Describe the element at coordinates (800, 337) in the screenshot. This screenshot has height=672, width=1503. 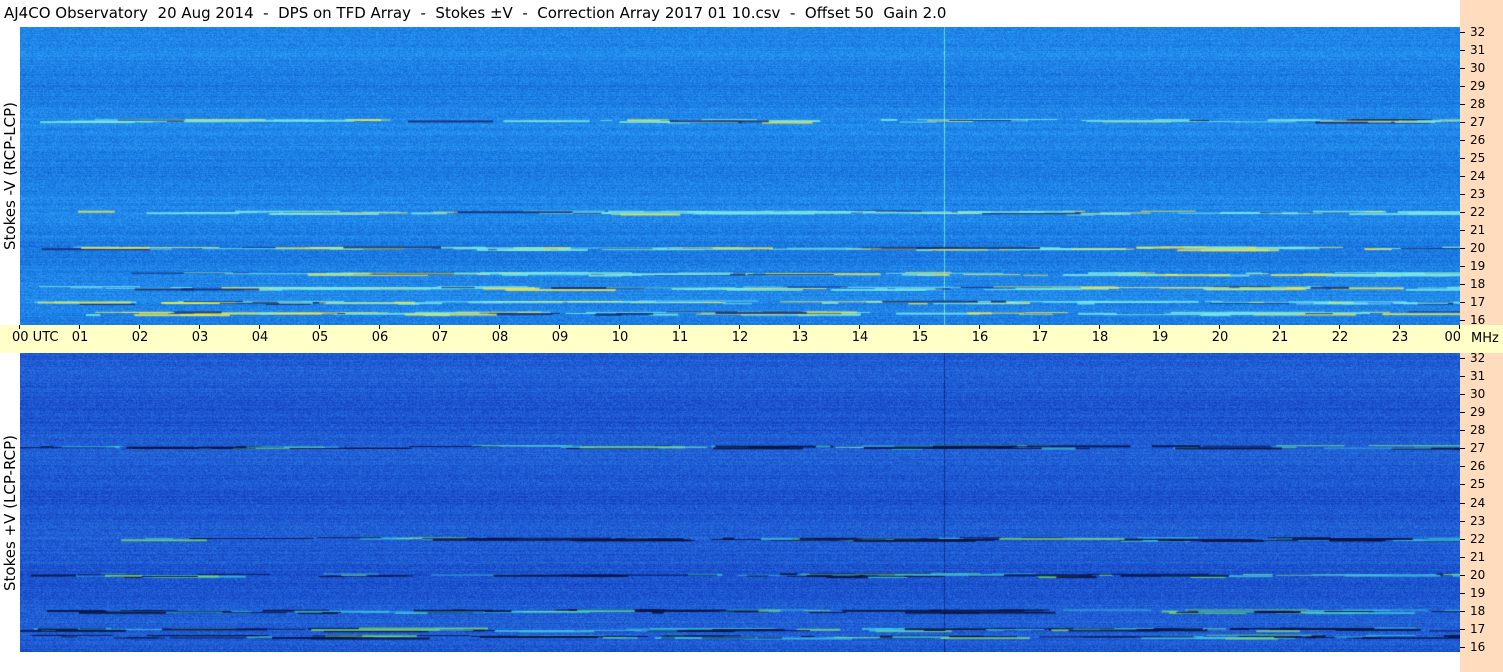
I see `time-tick-label: 13` at that location.